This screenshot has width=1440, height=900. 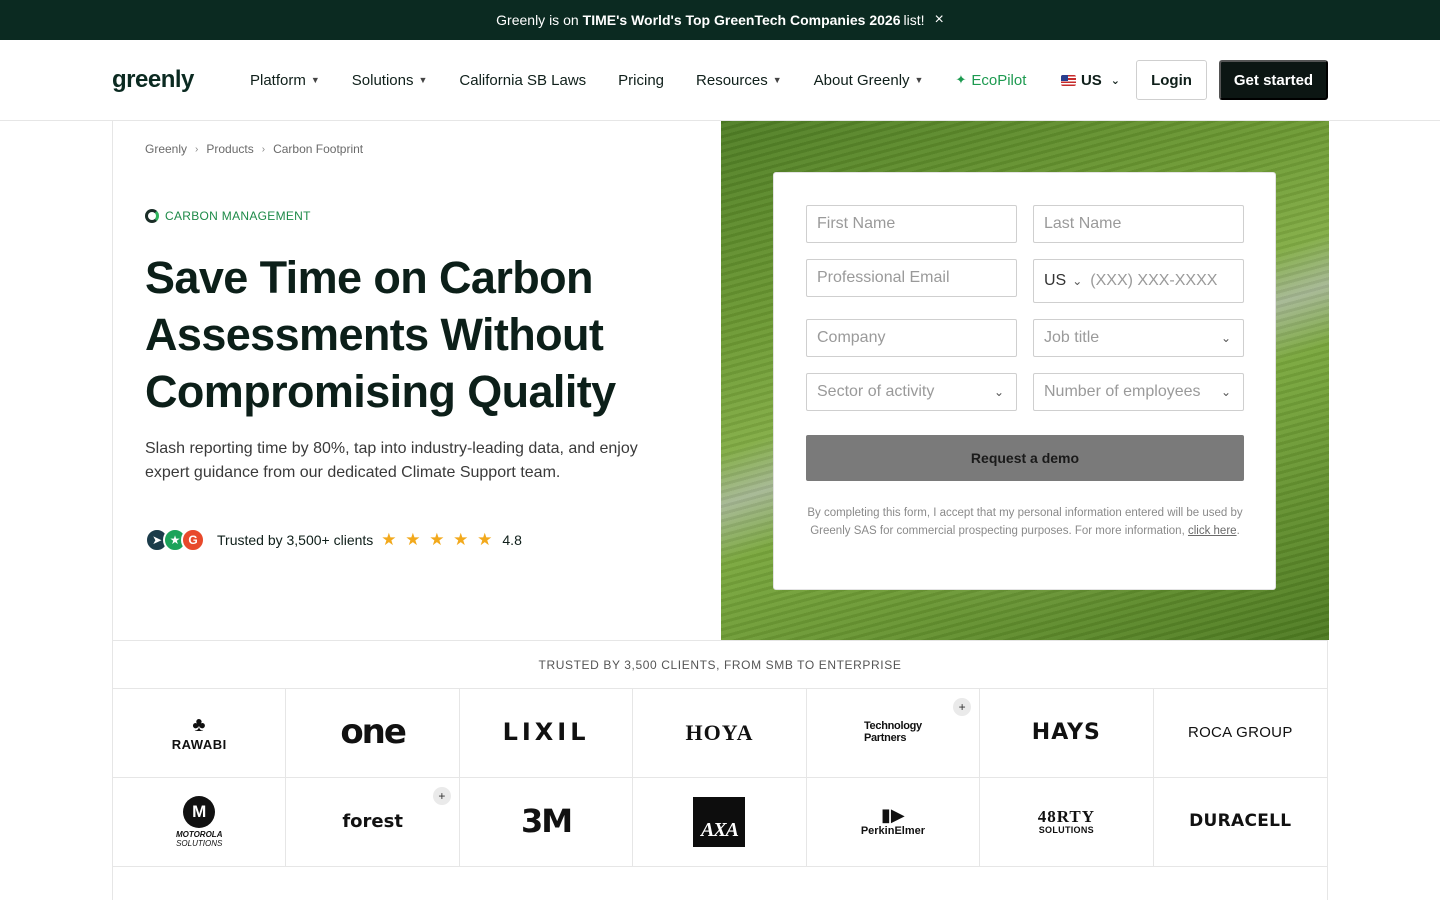 I want to click on logo-motorola: M MOTOROLA SOLUTIONS, so click(x=200, y=822).